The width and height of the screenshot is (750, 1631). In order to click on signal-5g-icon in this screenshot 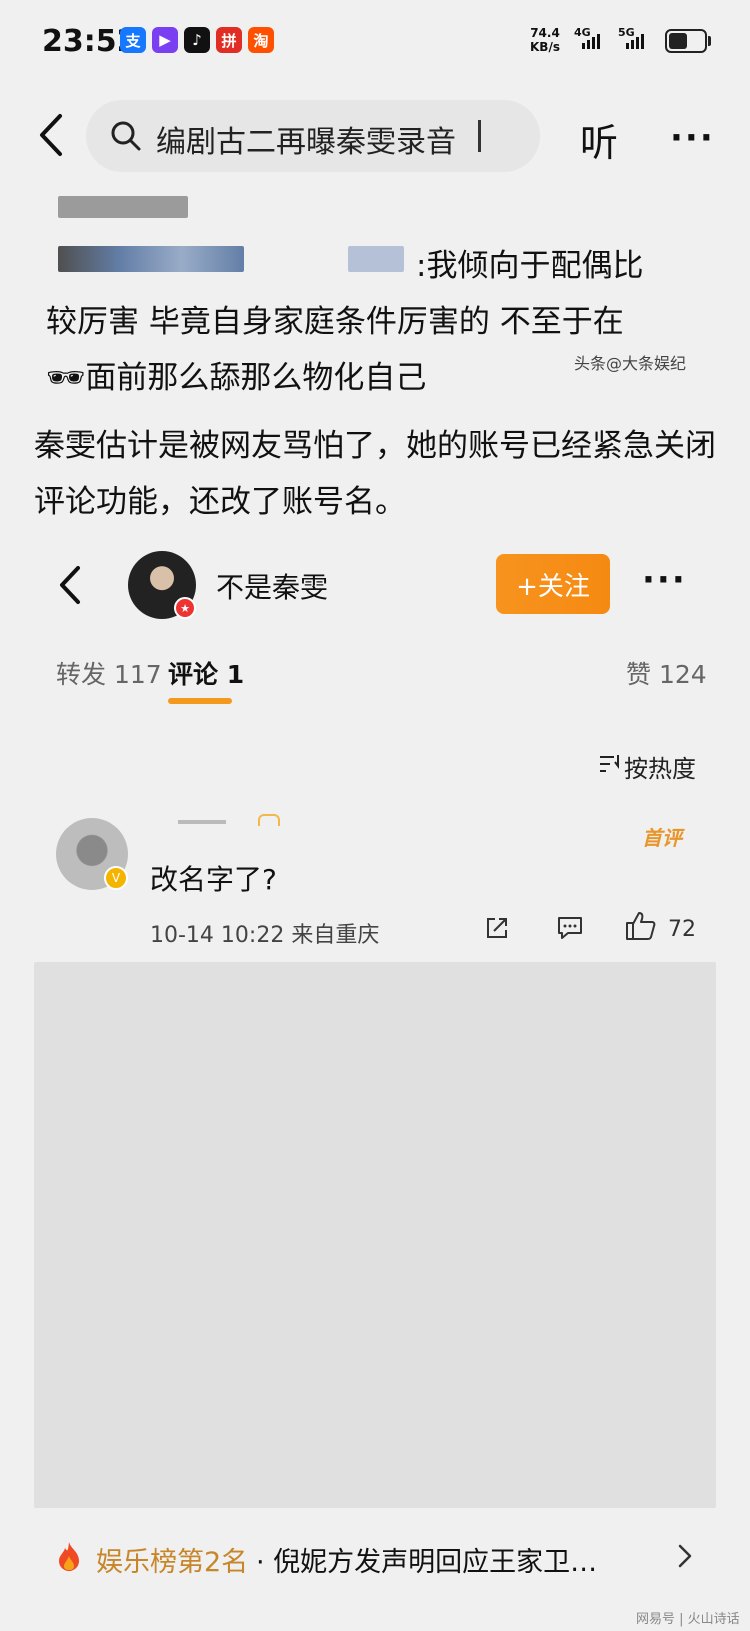, I will do `click(635, 41)`.